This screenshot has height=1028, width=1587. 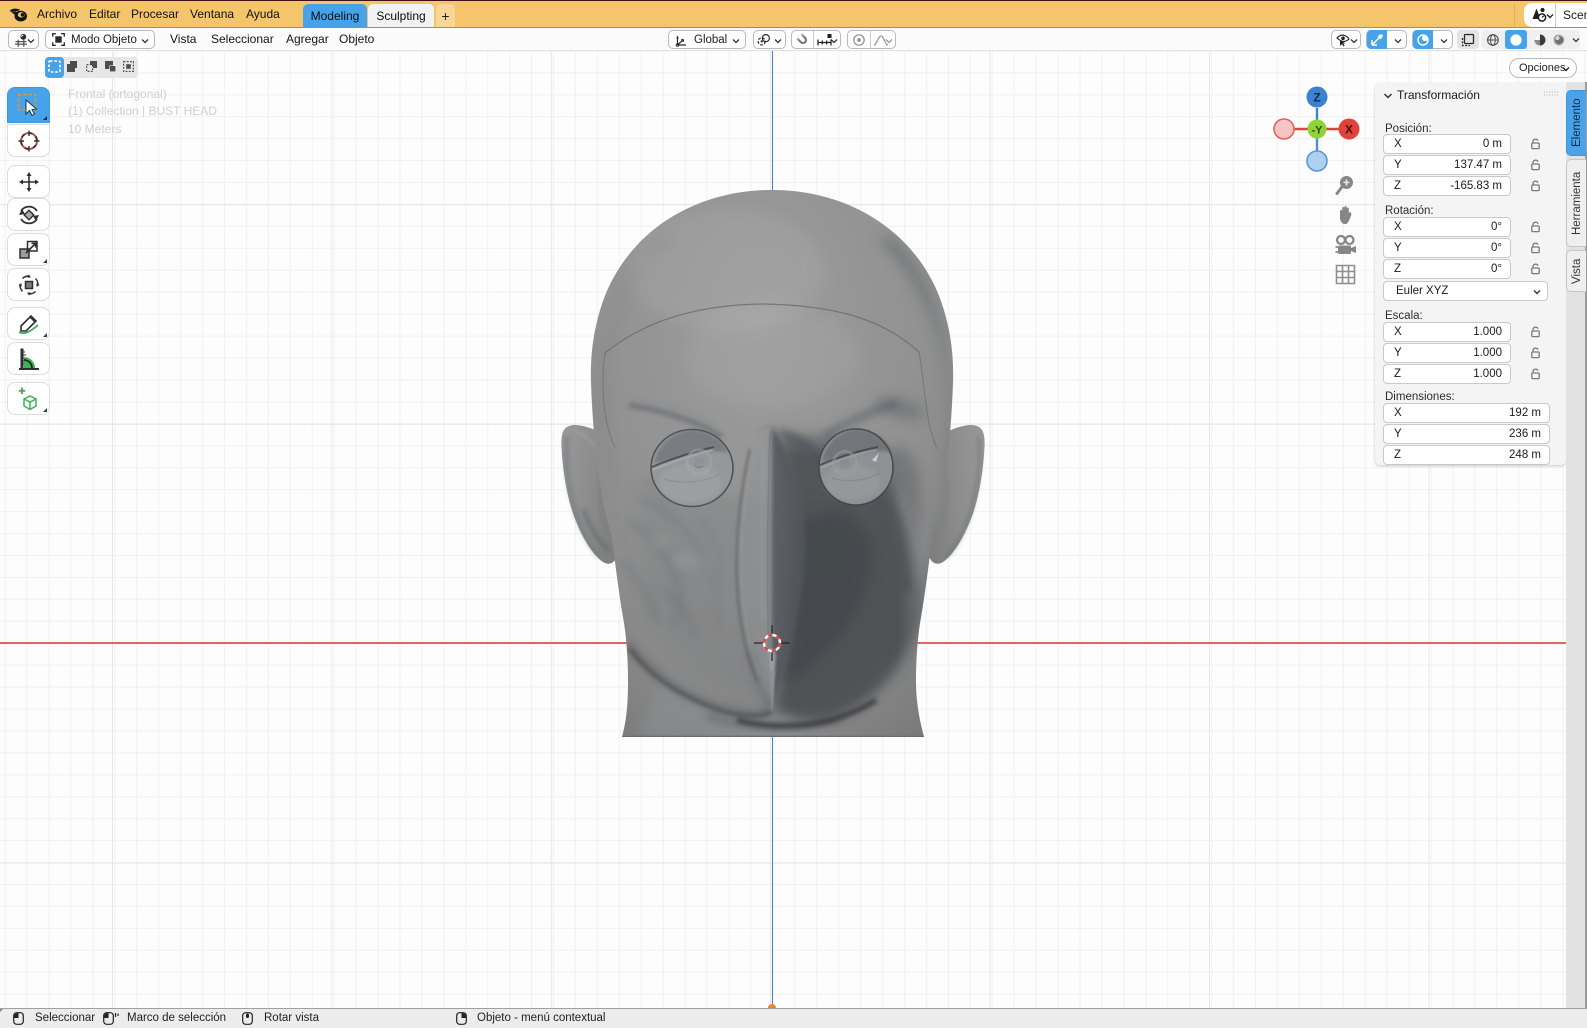 I want to click on svg-text: Z, so click(x=1316, y=98).